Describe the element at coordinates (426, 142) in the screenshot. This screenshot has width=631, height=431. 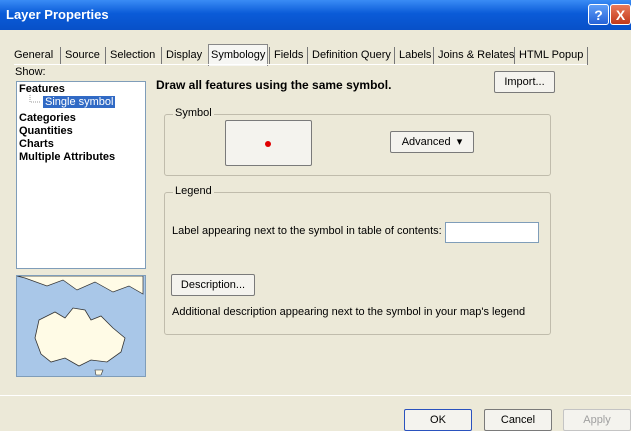
I see `advanced-label: Advanced` at that location.